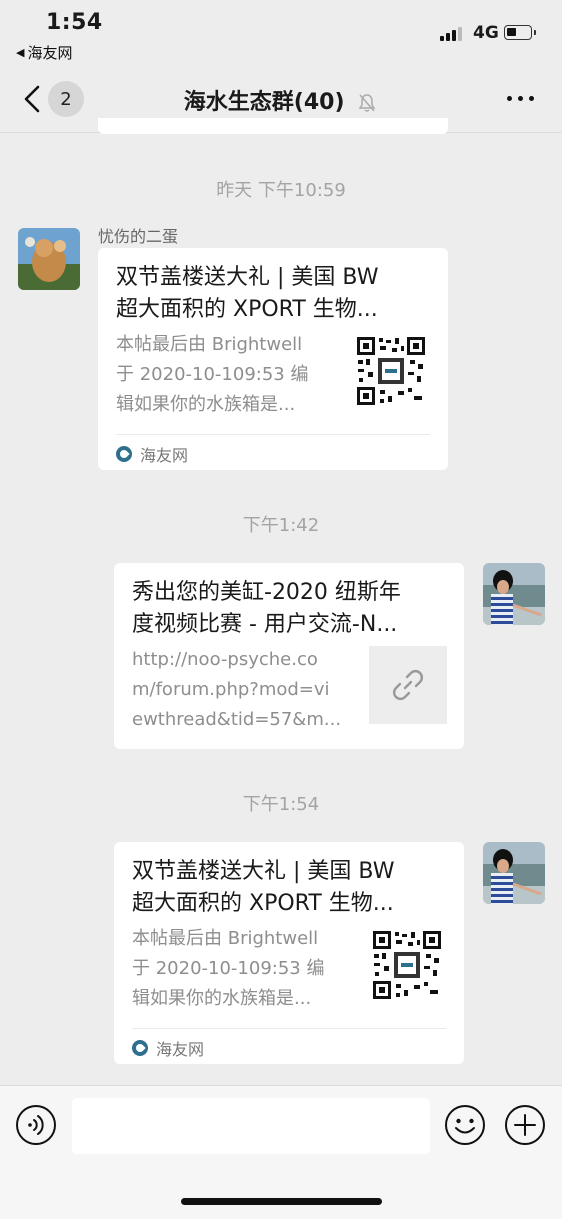 Image resolution: width=562 pixels, height=1219 pixels. What do you see at coordinates (74, 22) in the screenshot?
I see `clock: 1:54` at bounding box center [74, 22].